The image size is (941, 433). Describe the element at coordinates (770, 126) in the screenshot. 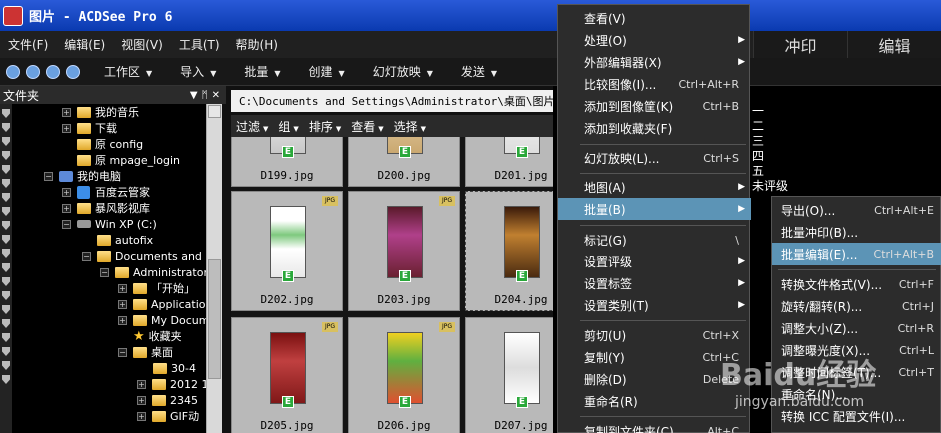

I see `rating-2: 二` at that location.